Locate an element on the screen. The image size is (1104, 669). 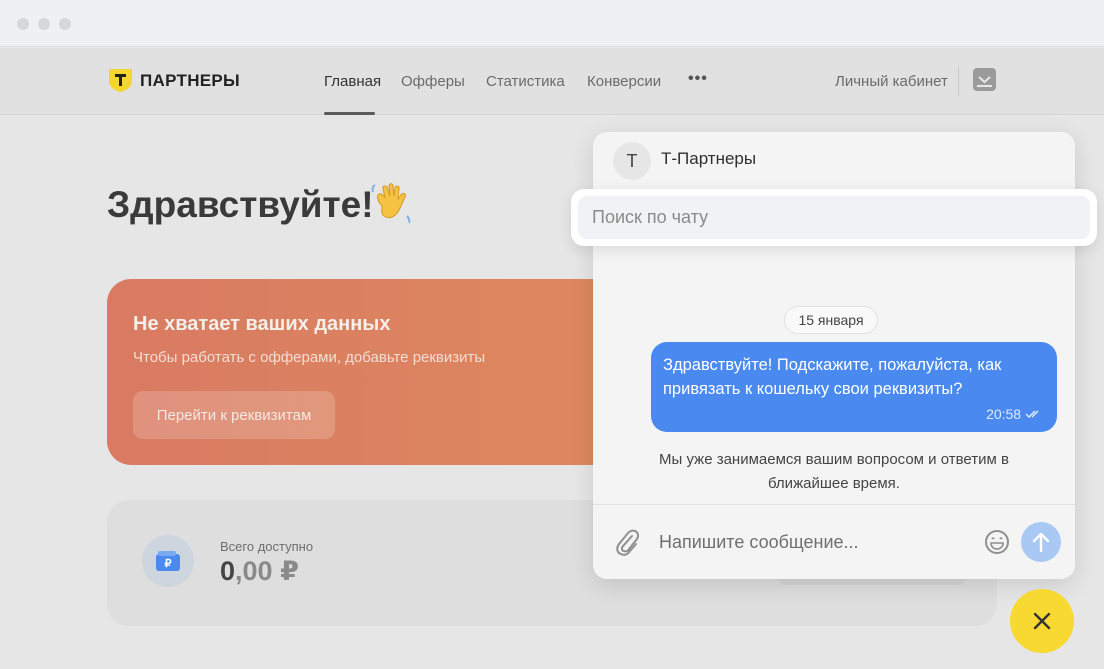
window-titlebar is located at coordinates (552, 23).